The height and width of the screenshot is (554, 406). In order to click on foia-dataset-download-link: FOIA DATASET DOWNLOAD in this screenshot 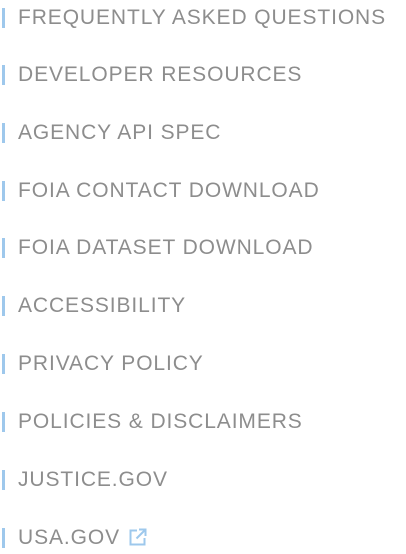, I will do `click(165, 248)`.